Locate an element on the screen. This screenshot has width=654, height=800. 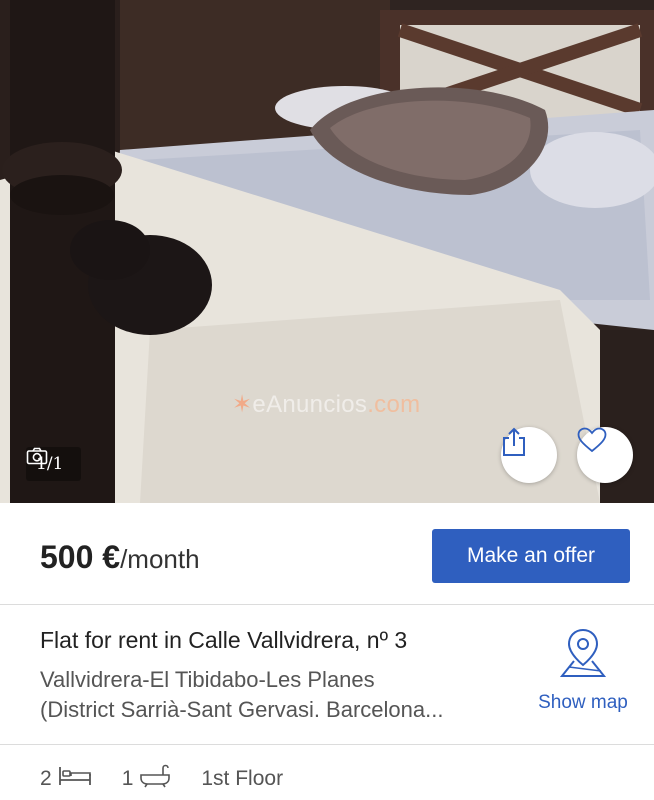
listing-title: Flat for rent in Calle Vallvidrera, nº 3 is located at coordinates (224, 640).